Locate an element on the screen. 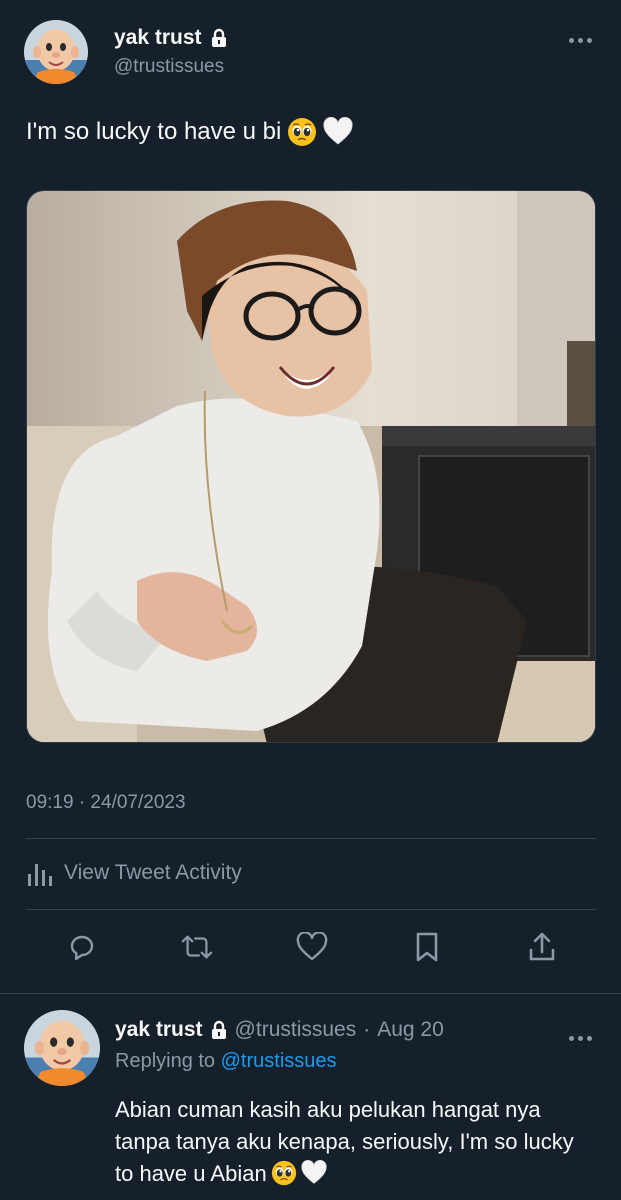 This screenshot has height=1200, width=621. like-button is located at coordinates (312, 947).